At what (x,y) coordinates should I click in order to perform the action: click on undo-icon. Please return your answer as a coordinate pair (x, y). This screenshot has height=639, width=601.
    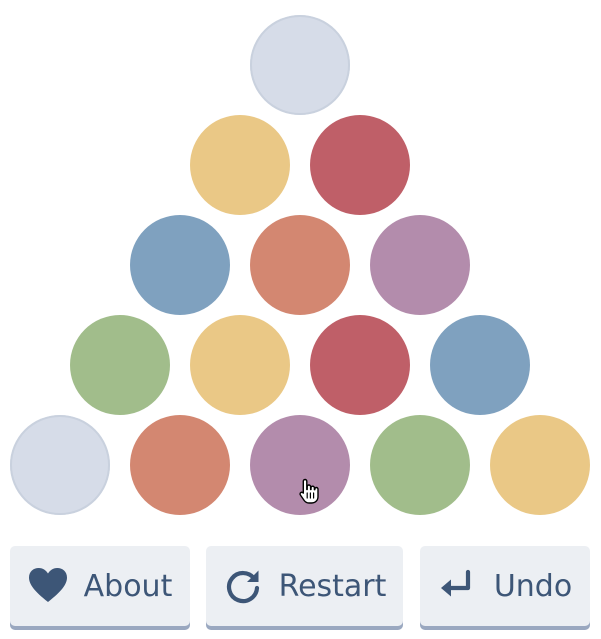
    Looking at the image, I should click on (455, 583).